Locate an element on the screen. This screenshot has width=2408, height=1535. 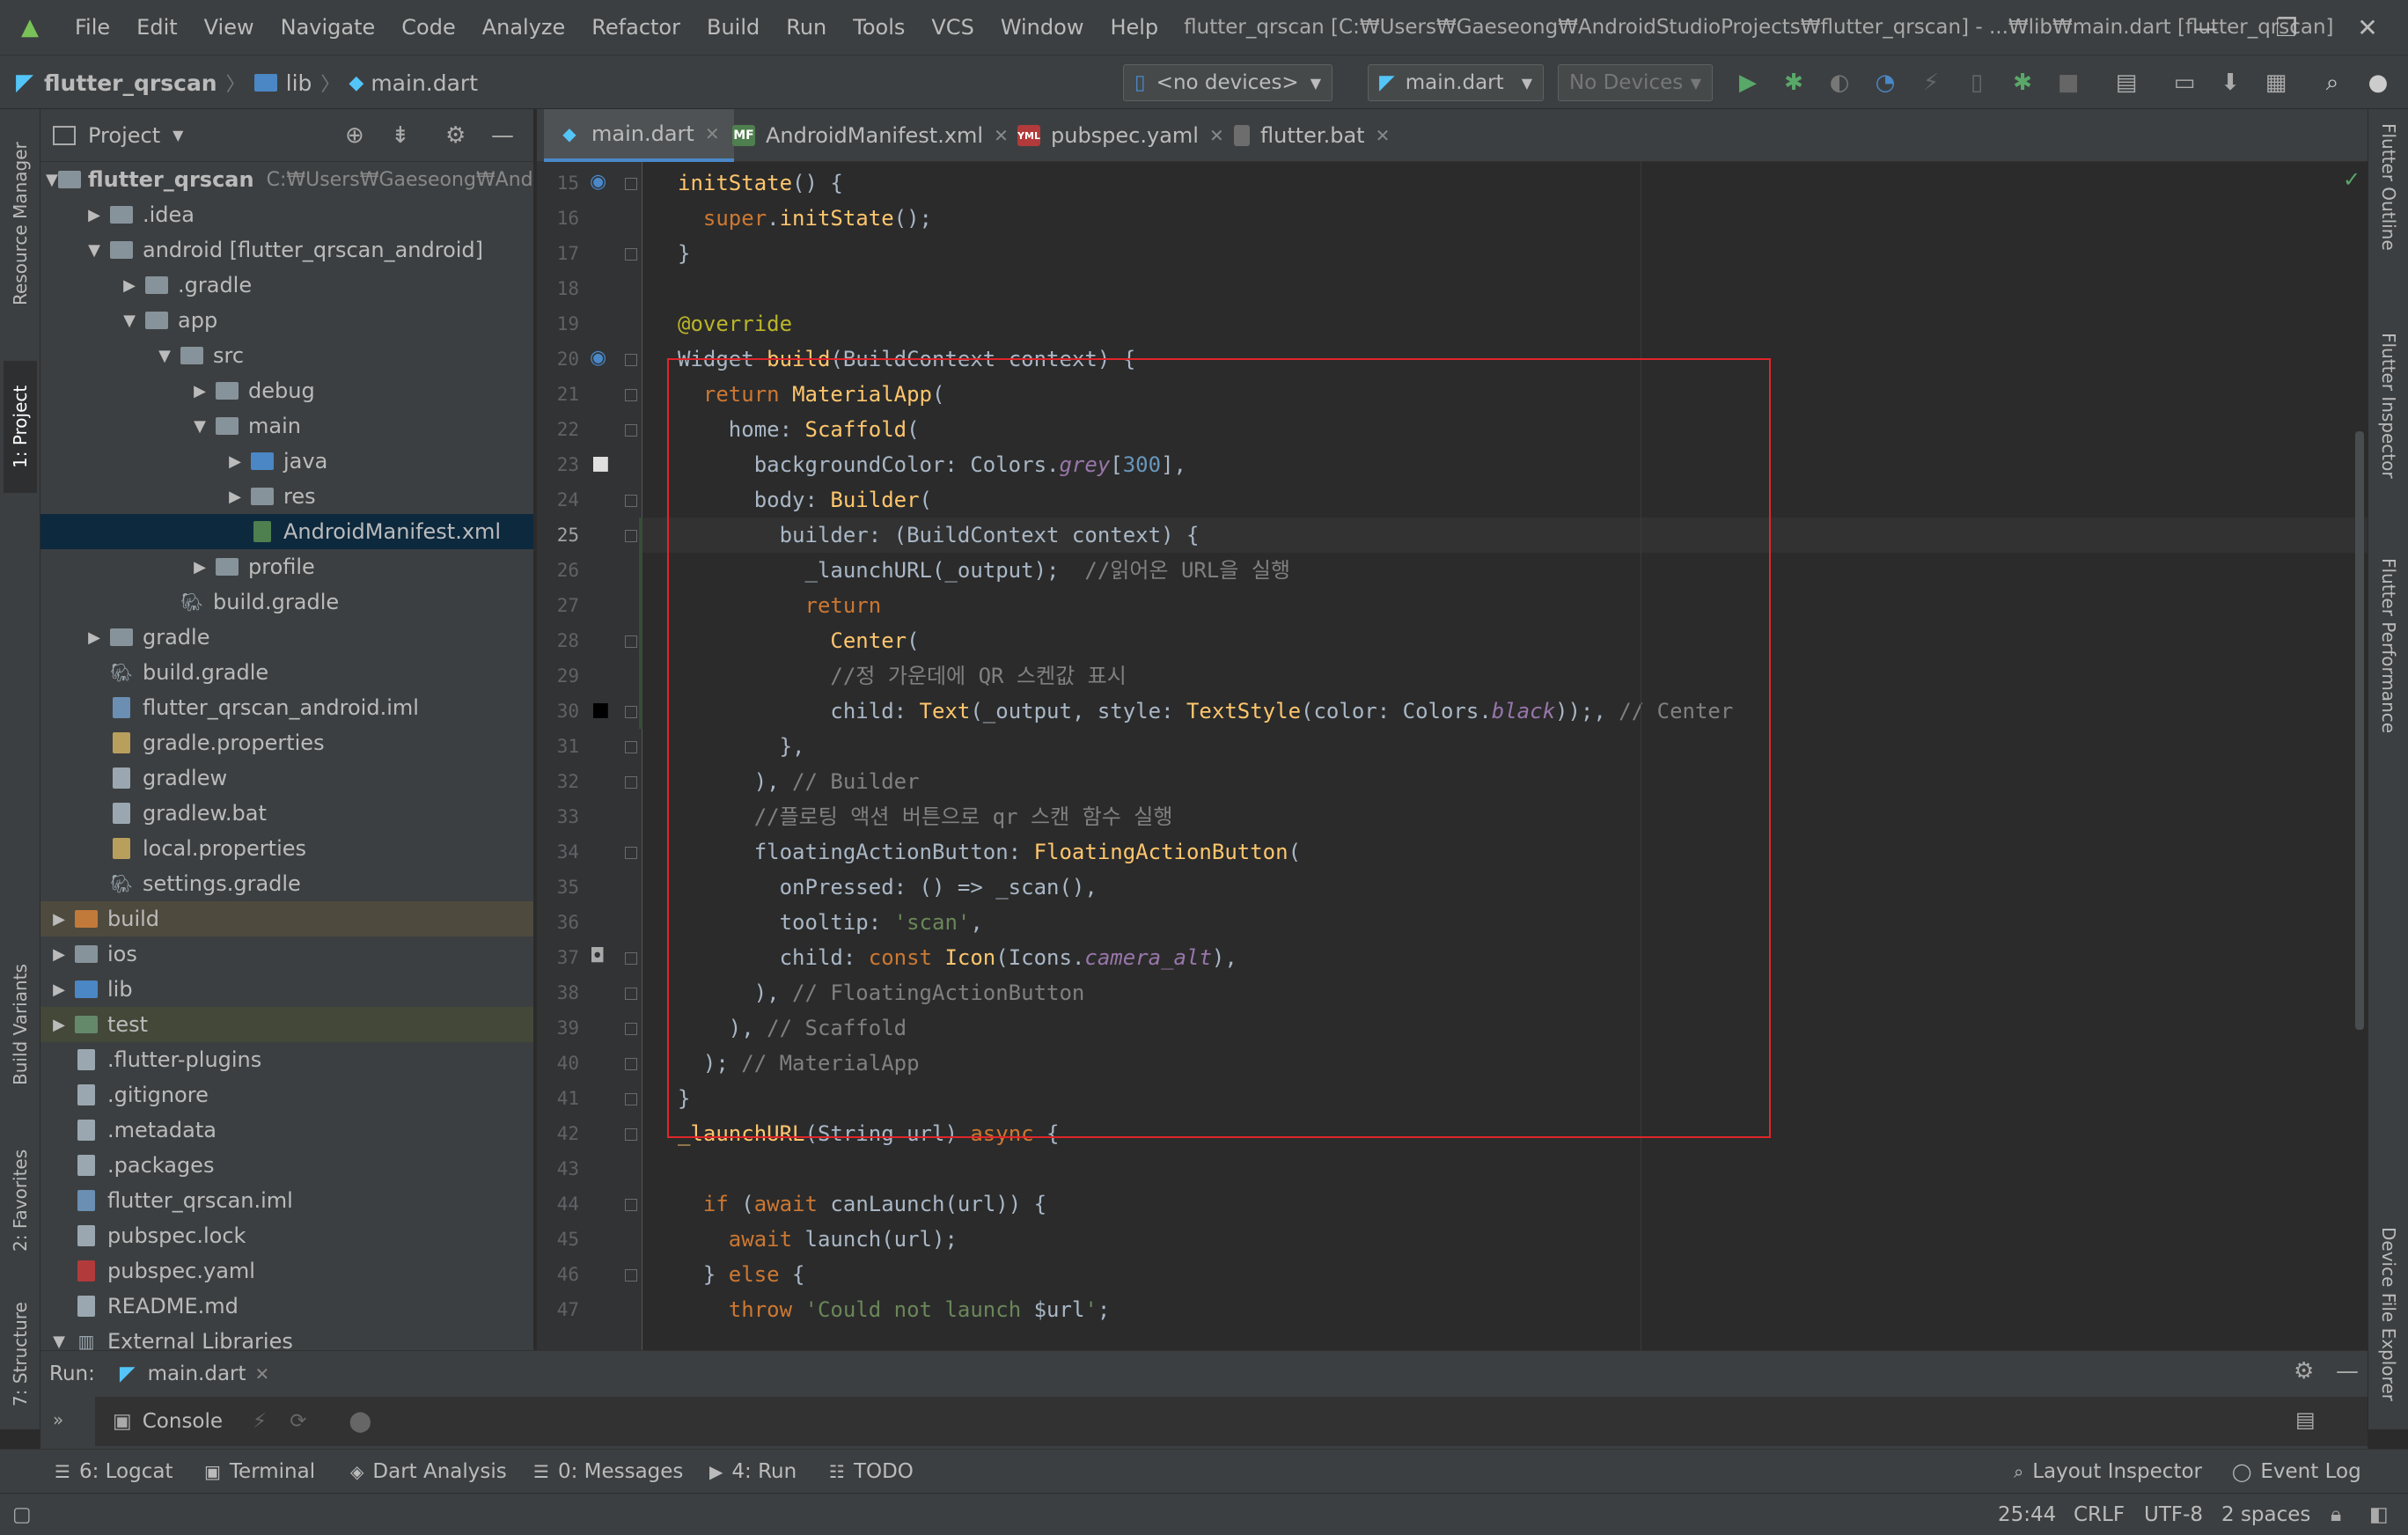
menu-view: View is located at coordinates (229, 27).